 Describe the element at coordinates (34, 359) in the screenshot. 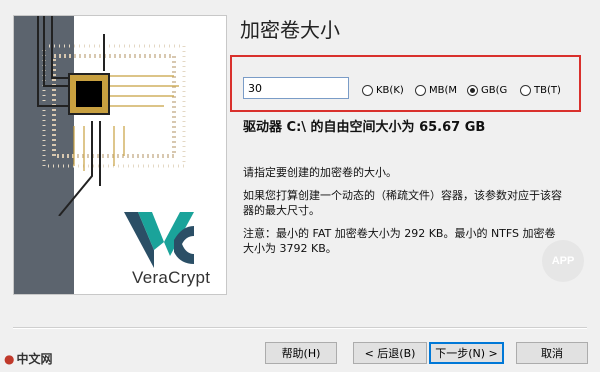

I see `site-watermark-text: 中文网` at that location.